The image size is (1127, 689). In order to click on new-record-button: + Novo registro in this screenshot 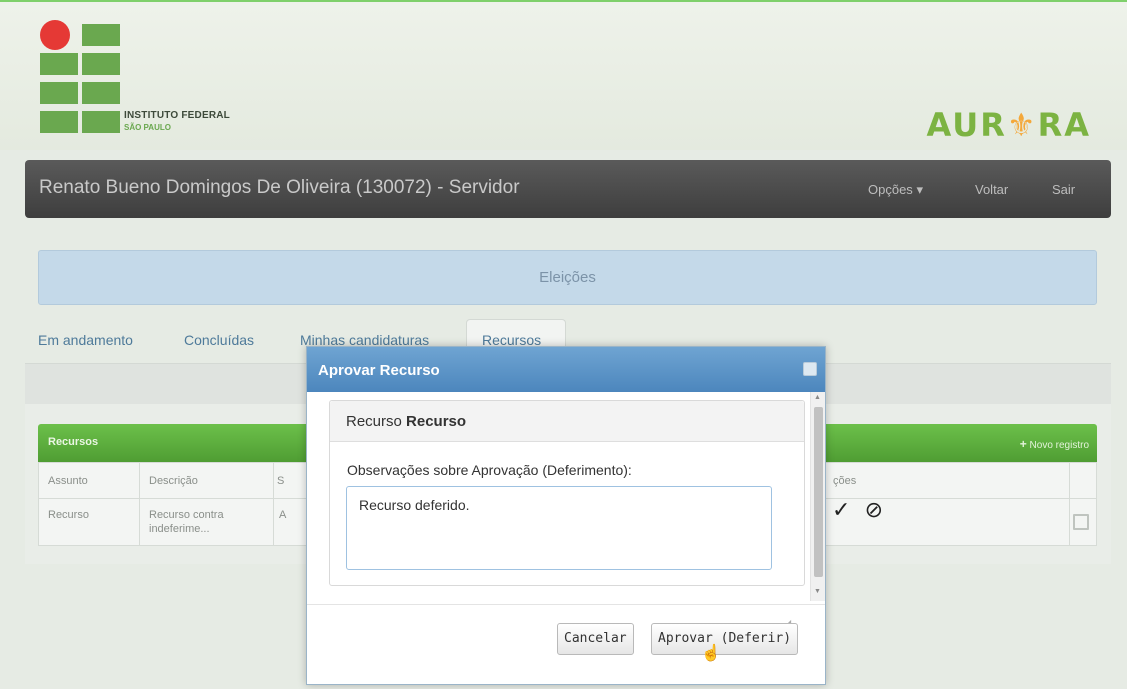, I will do `click(1054, 444)`.